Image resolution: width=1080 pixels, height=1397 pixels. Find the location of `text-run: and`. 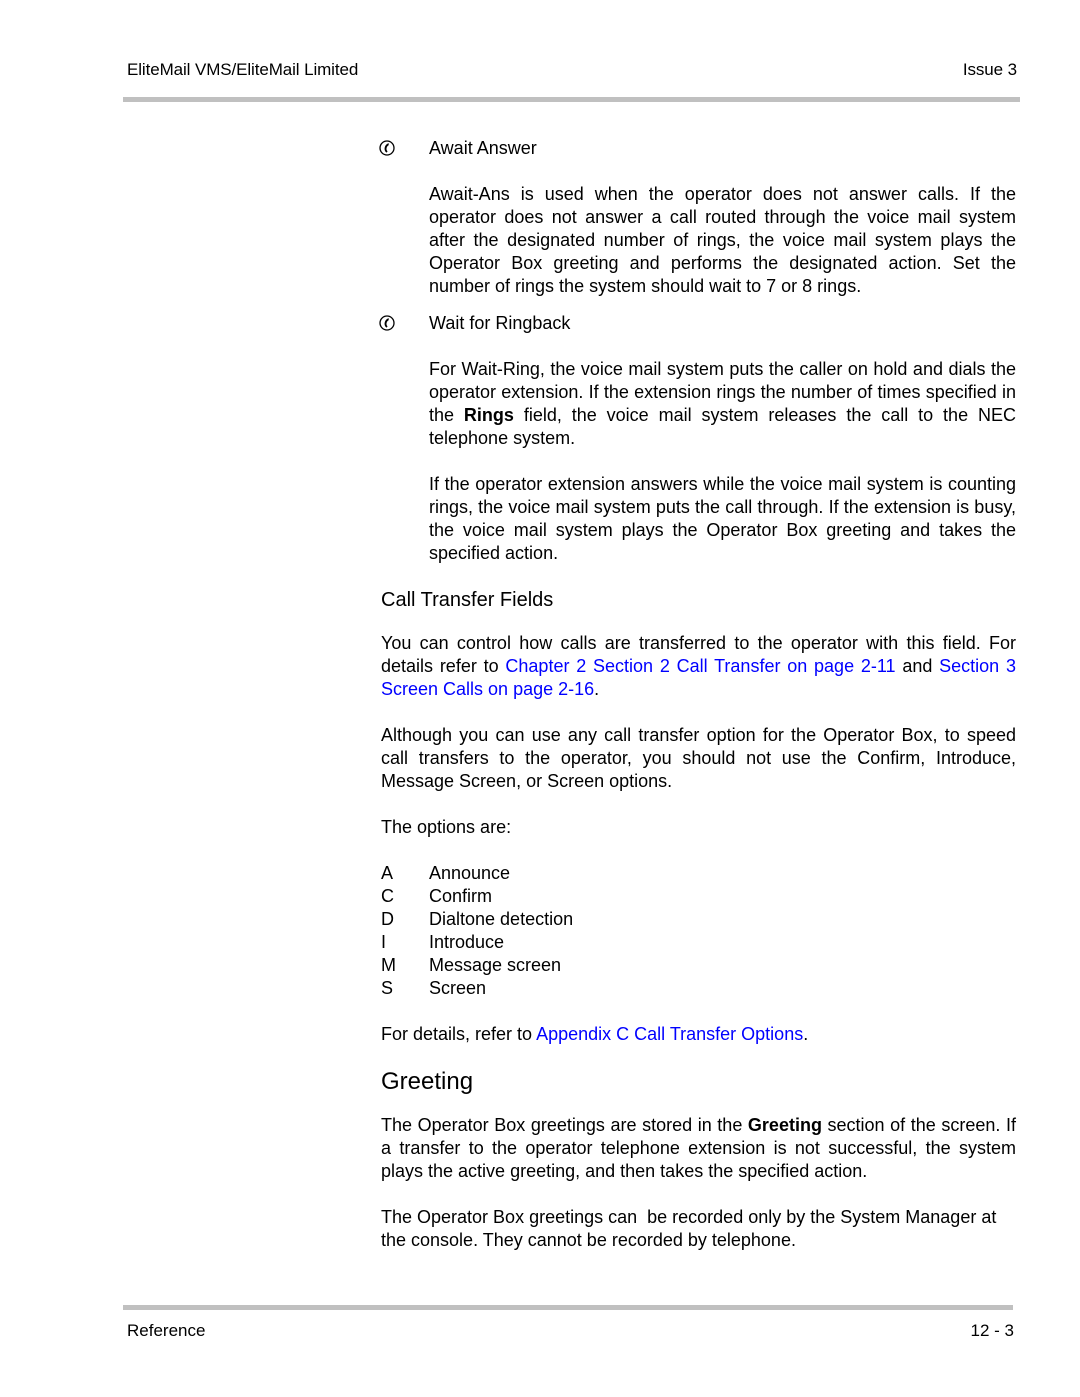

text-run: and is located at coordinates (917, 666).